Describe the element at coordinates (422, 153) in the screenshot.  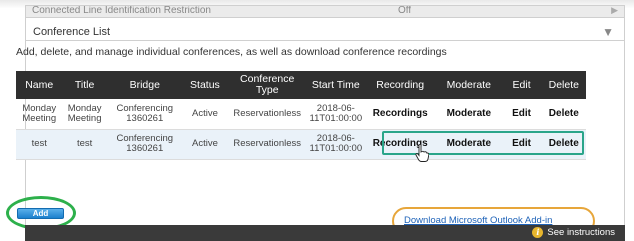
I see `hand-cursor-icon` at that location.